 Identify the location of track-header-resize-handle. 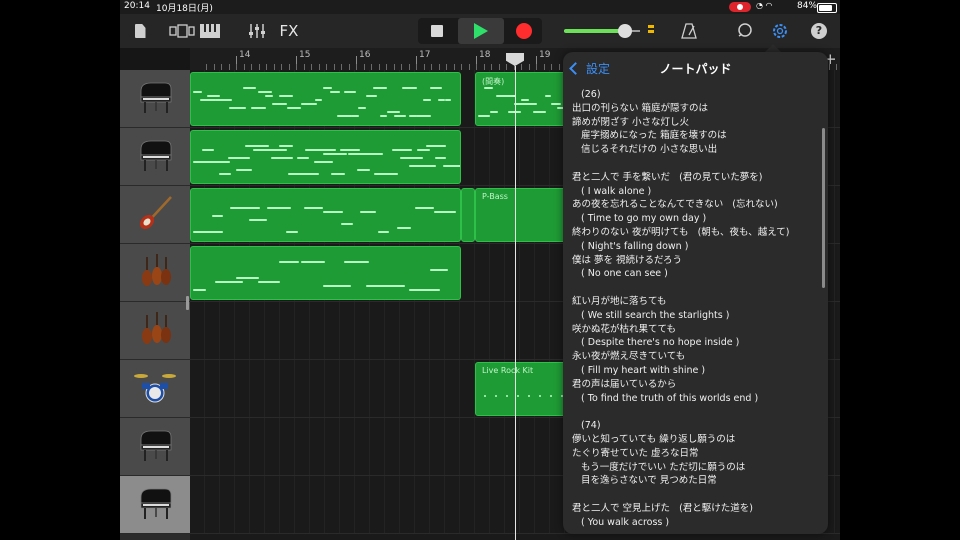
(187, 303).